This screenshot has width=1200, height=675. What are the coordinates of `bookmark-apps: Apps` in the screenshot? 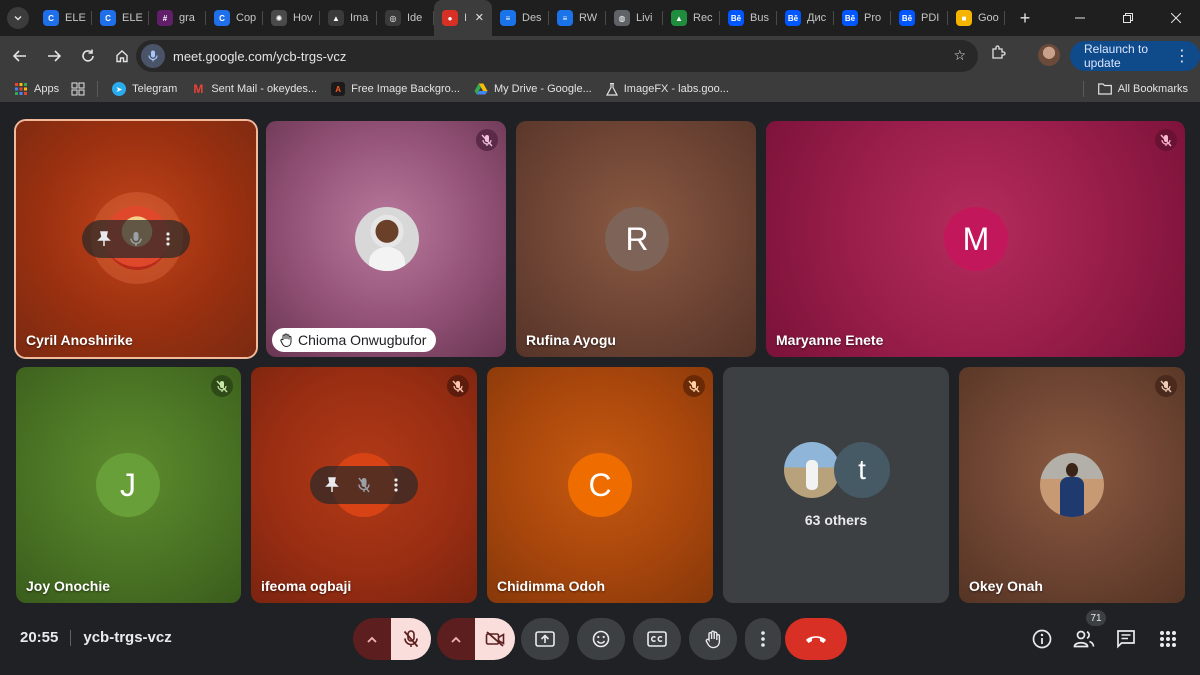 It's located at (36, 89).